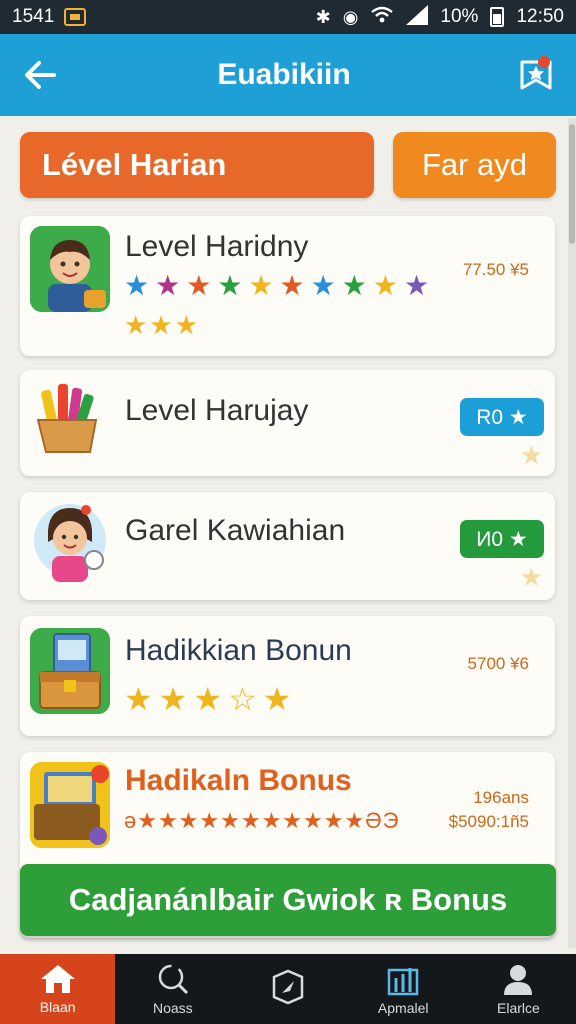 This screenshot has height=1024, width=576. Describe the element at coordinates (70, 671) in the screenshot. I see `treasure-chest-icon` at that location.